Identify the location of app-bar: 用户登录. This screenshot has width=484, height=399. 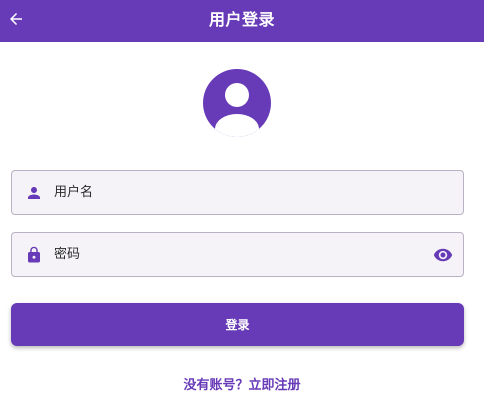
(242, 21).